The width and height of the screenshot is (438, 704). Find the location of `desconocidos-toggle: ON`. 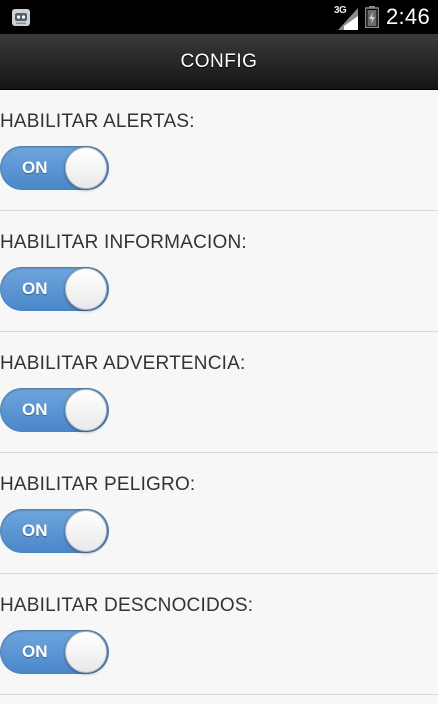

desconocidos-toggle: ON is located at coordinates (54, 652).